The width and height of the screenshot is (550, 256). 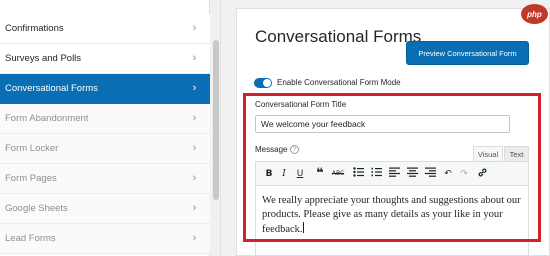 I want to click on sidebar-scrollbar, so click(x=216, y=128).